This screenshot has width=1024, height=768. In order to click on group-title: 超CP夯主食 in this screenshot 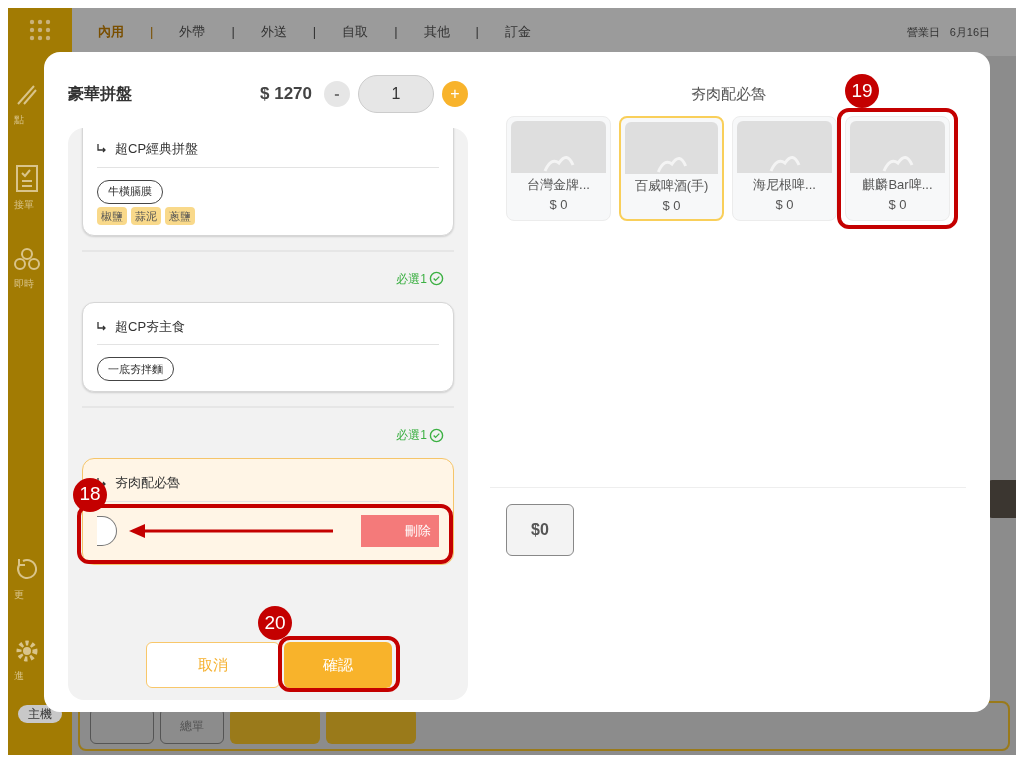, I will do `click(150, 326)`.